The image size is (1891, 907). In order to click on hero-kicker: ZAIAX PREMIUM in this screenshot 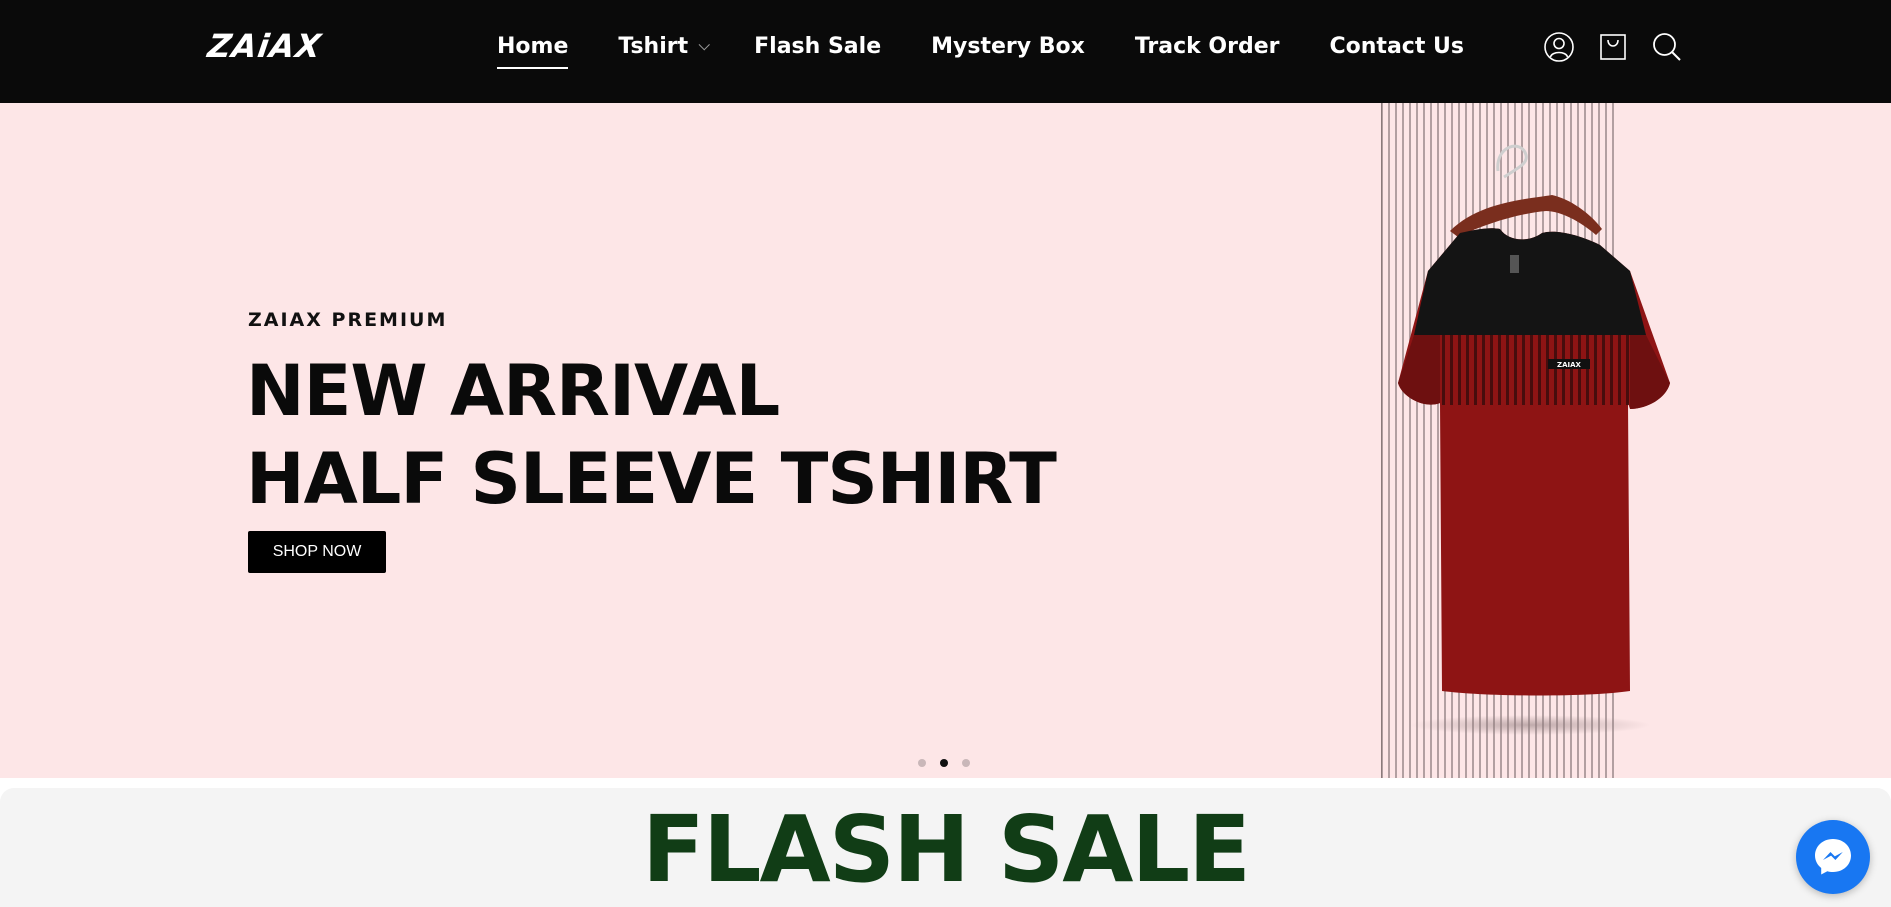, I will do `click(348, 320)`.